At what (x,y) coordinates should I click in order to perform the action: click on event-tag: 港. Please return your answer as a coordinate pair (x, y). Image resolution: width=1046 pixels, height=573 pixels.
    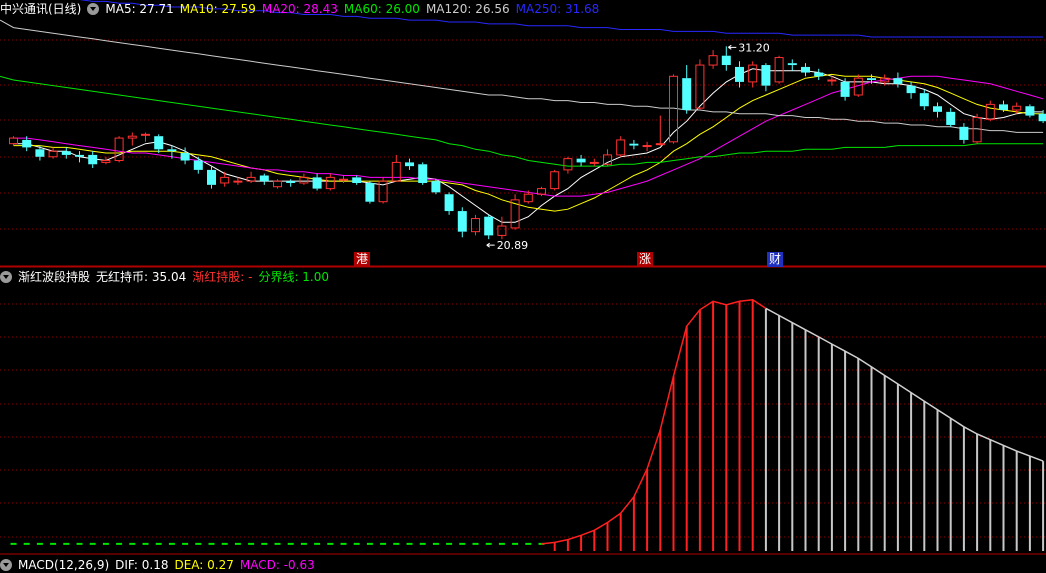
    Looking at the image, I should click on (362, 259).